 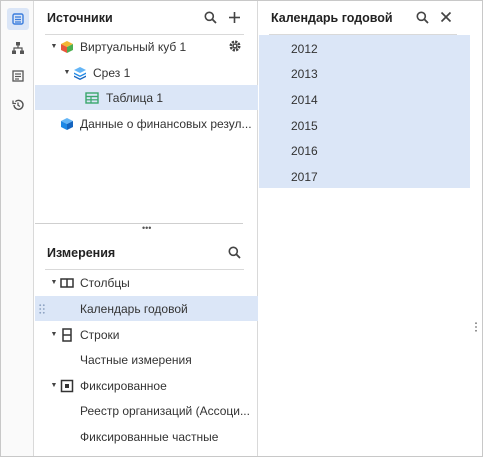 I want to click on columns-icon, so click(x=67, y=282).